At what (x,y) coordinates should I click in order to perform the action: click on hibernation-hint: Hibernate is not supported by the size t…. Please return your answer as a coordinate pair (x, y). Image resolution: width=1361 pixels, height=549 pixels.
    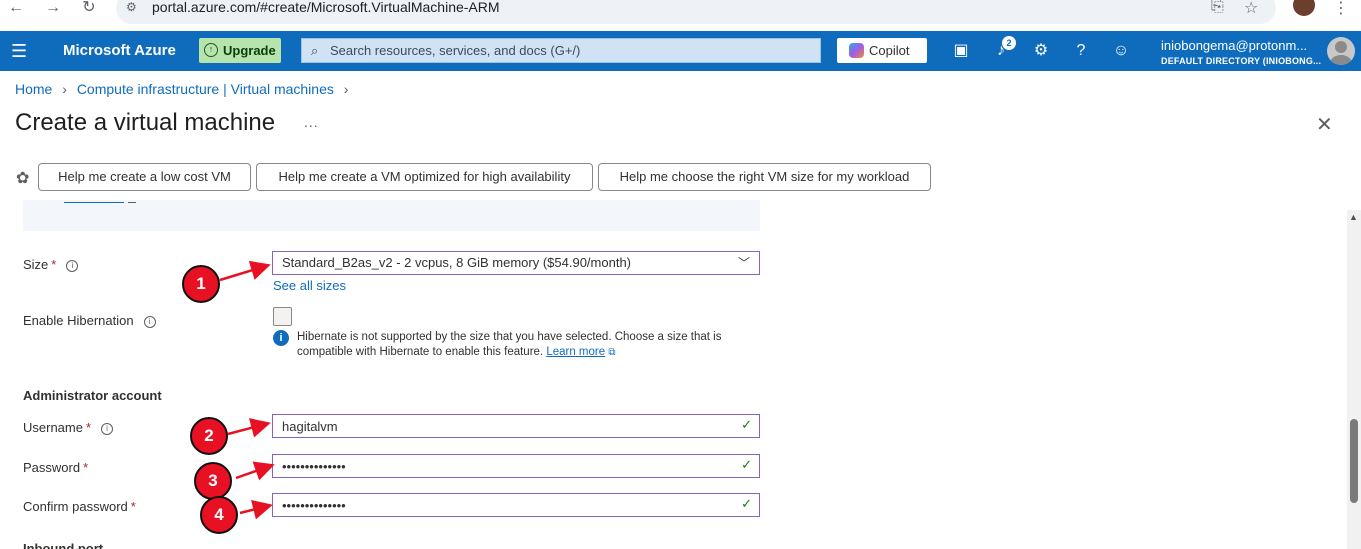
    Looking at the image, I should click on (509, 344).